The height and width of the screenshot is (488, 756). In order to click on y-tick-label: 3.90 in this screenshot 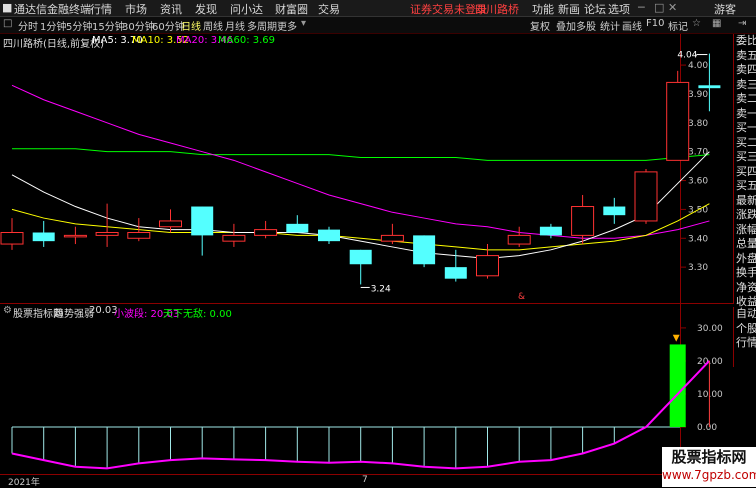, I will do `click(698, 95)`.